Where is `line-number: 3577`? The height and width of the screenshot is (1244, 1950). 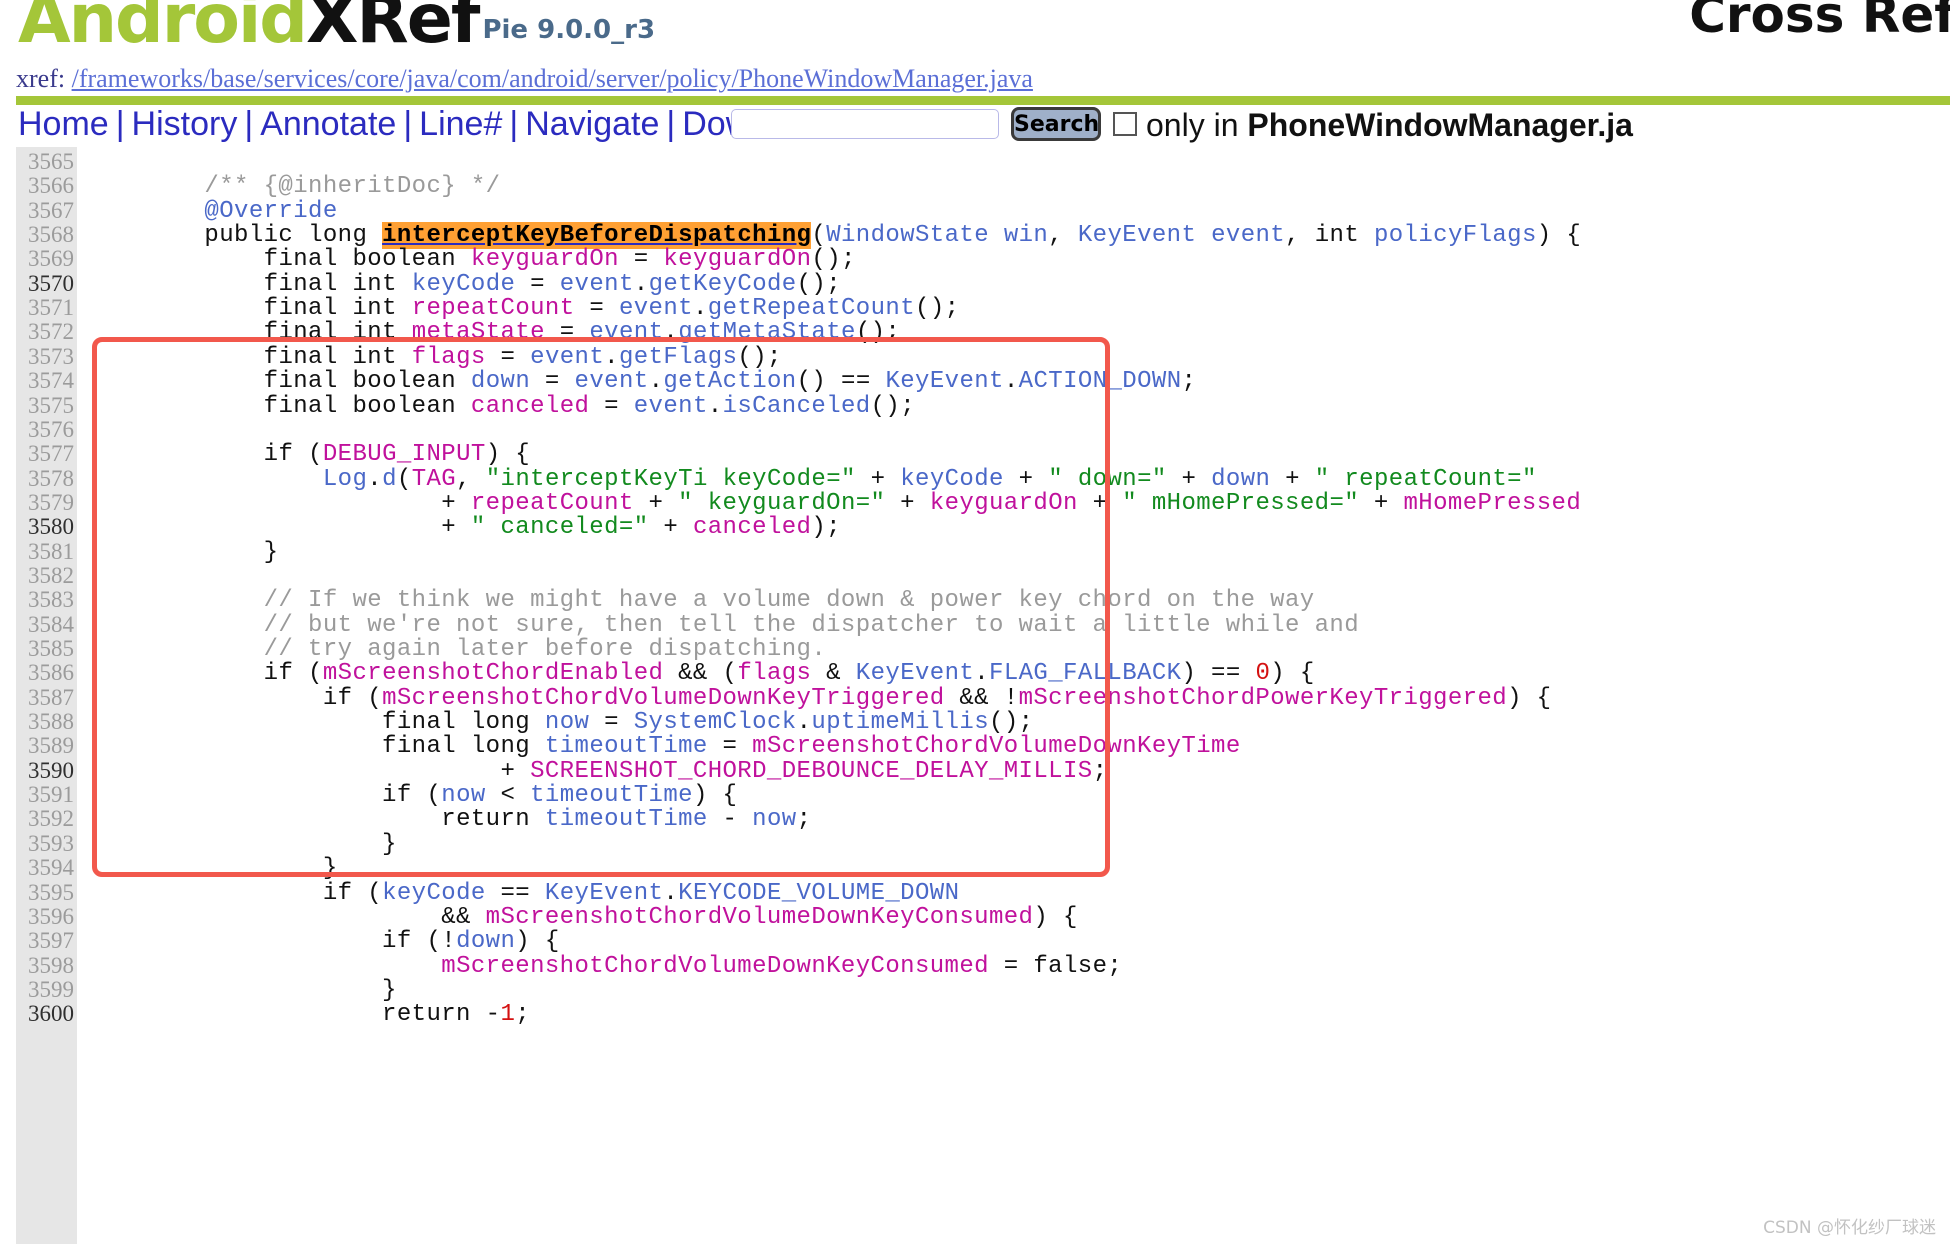
line-number: 3577 is located at coordinates (45, 454).